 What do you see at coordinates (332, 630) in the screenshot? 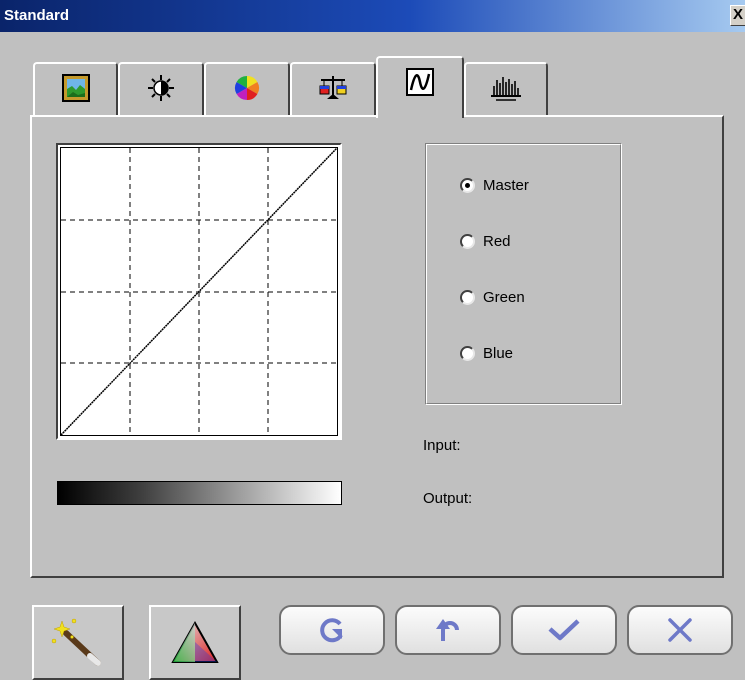
I see `reset-button` at bounding box center [332, 630].